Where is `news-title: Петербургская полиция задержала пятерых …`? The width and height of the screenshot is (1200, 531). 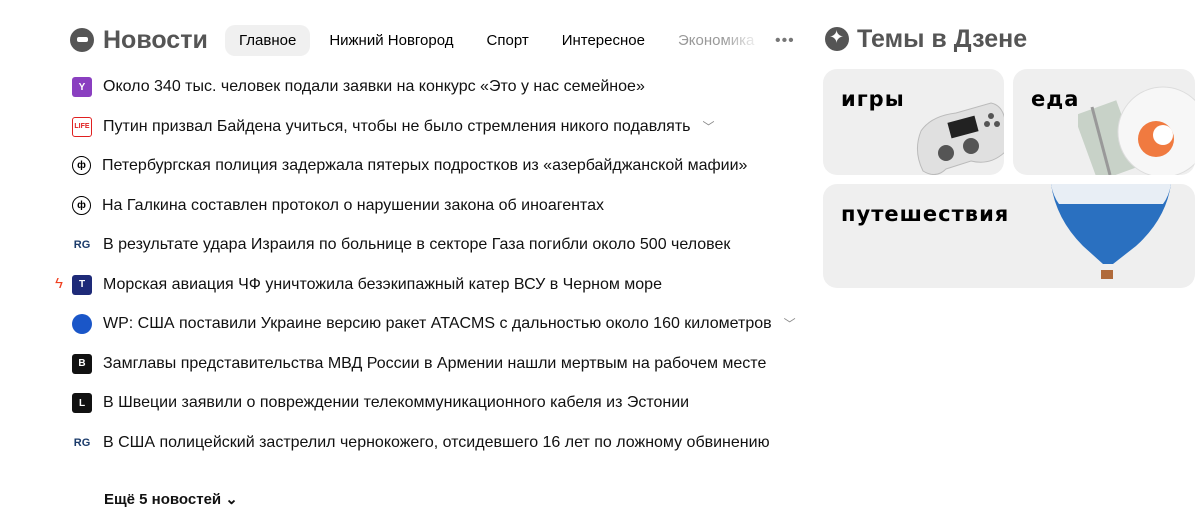 news-title: Петербургская полиция задержала пятерых … is located at coordinates (424, 165).